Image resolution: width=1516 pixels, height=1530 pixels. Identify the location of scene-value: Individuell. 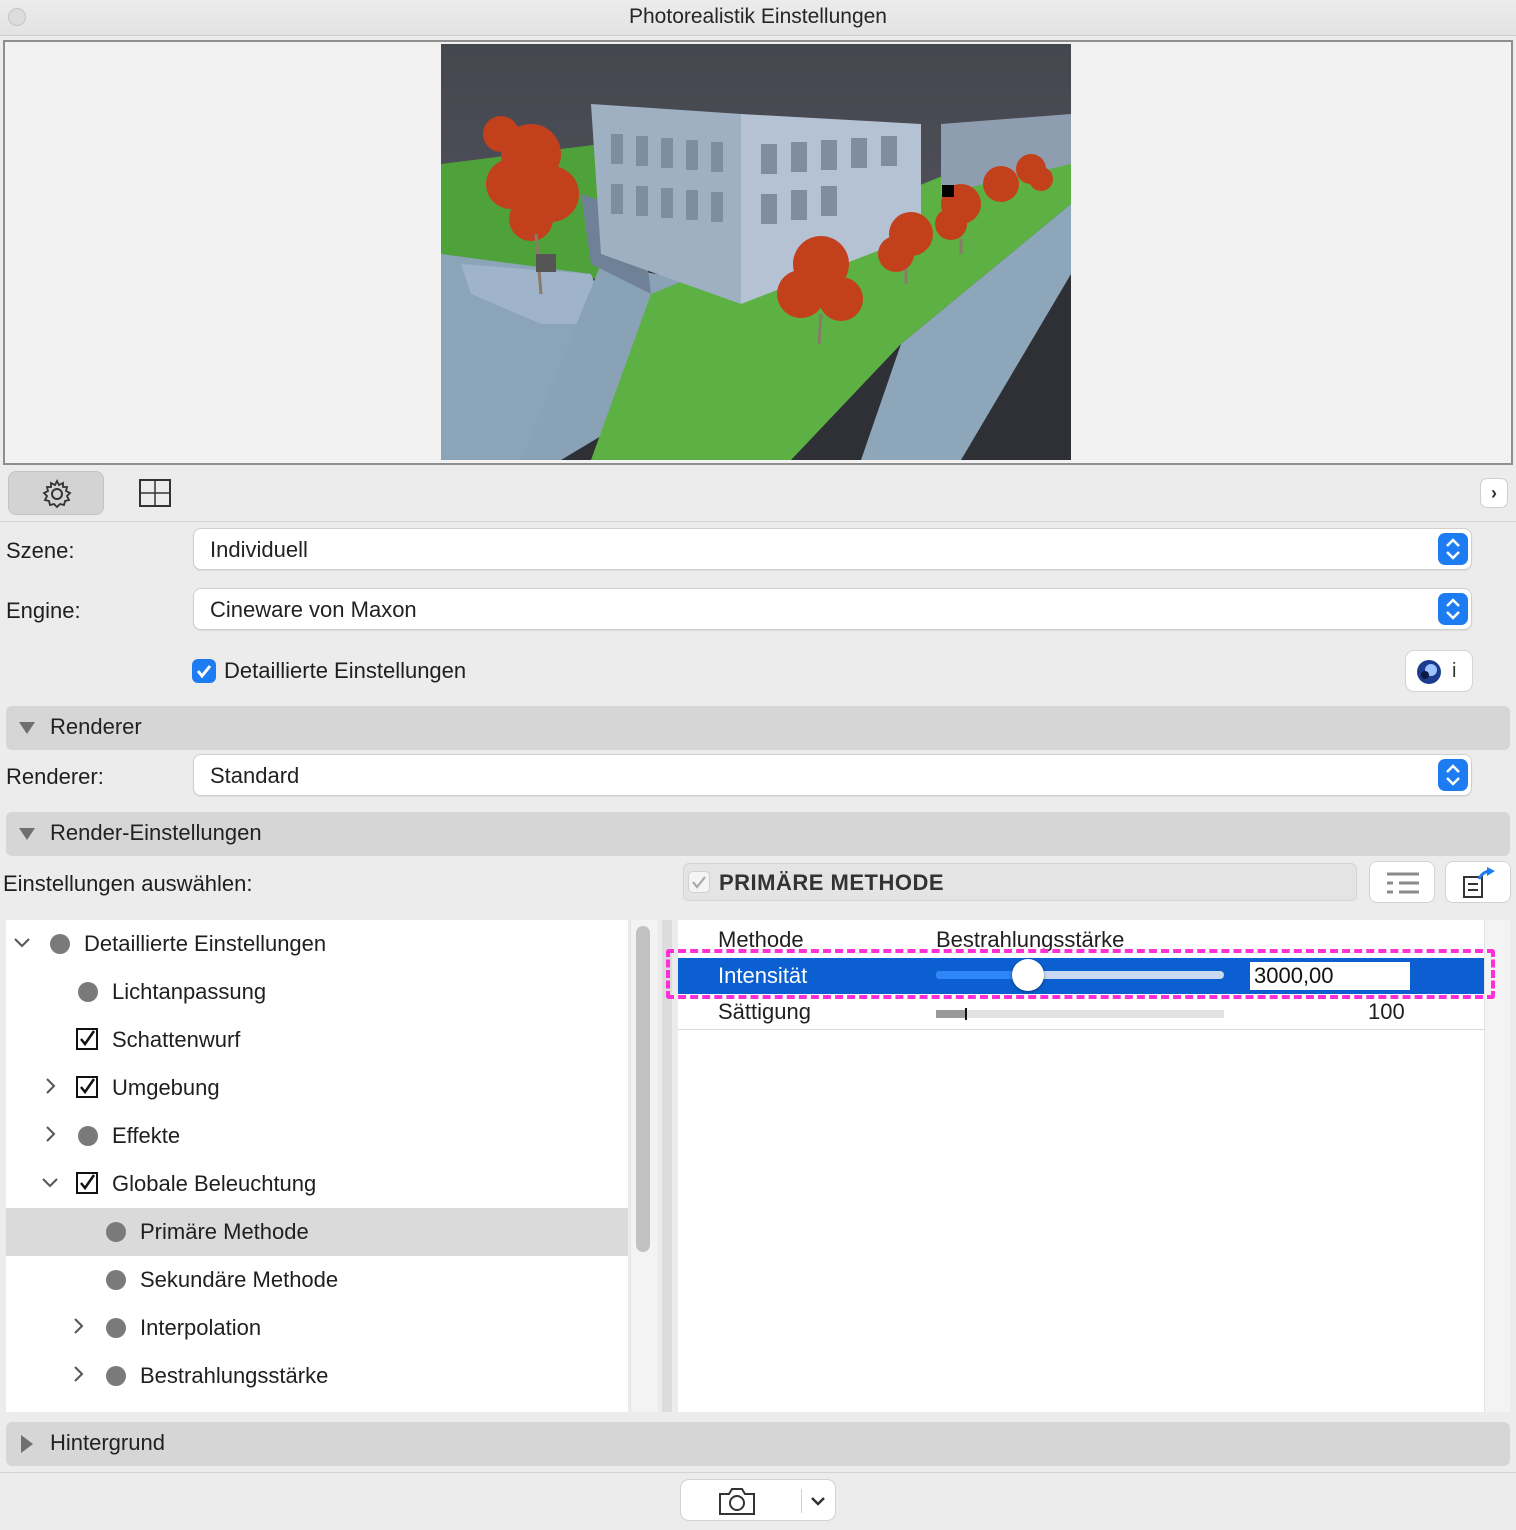
(259, 549).